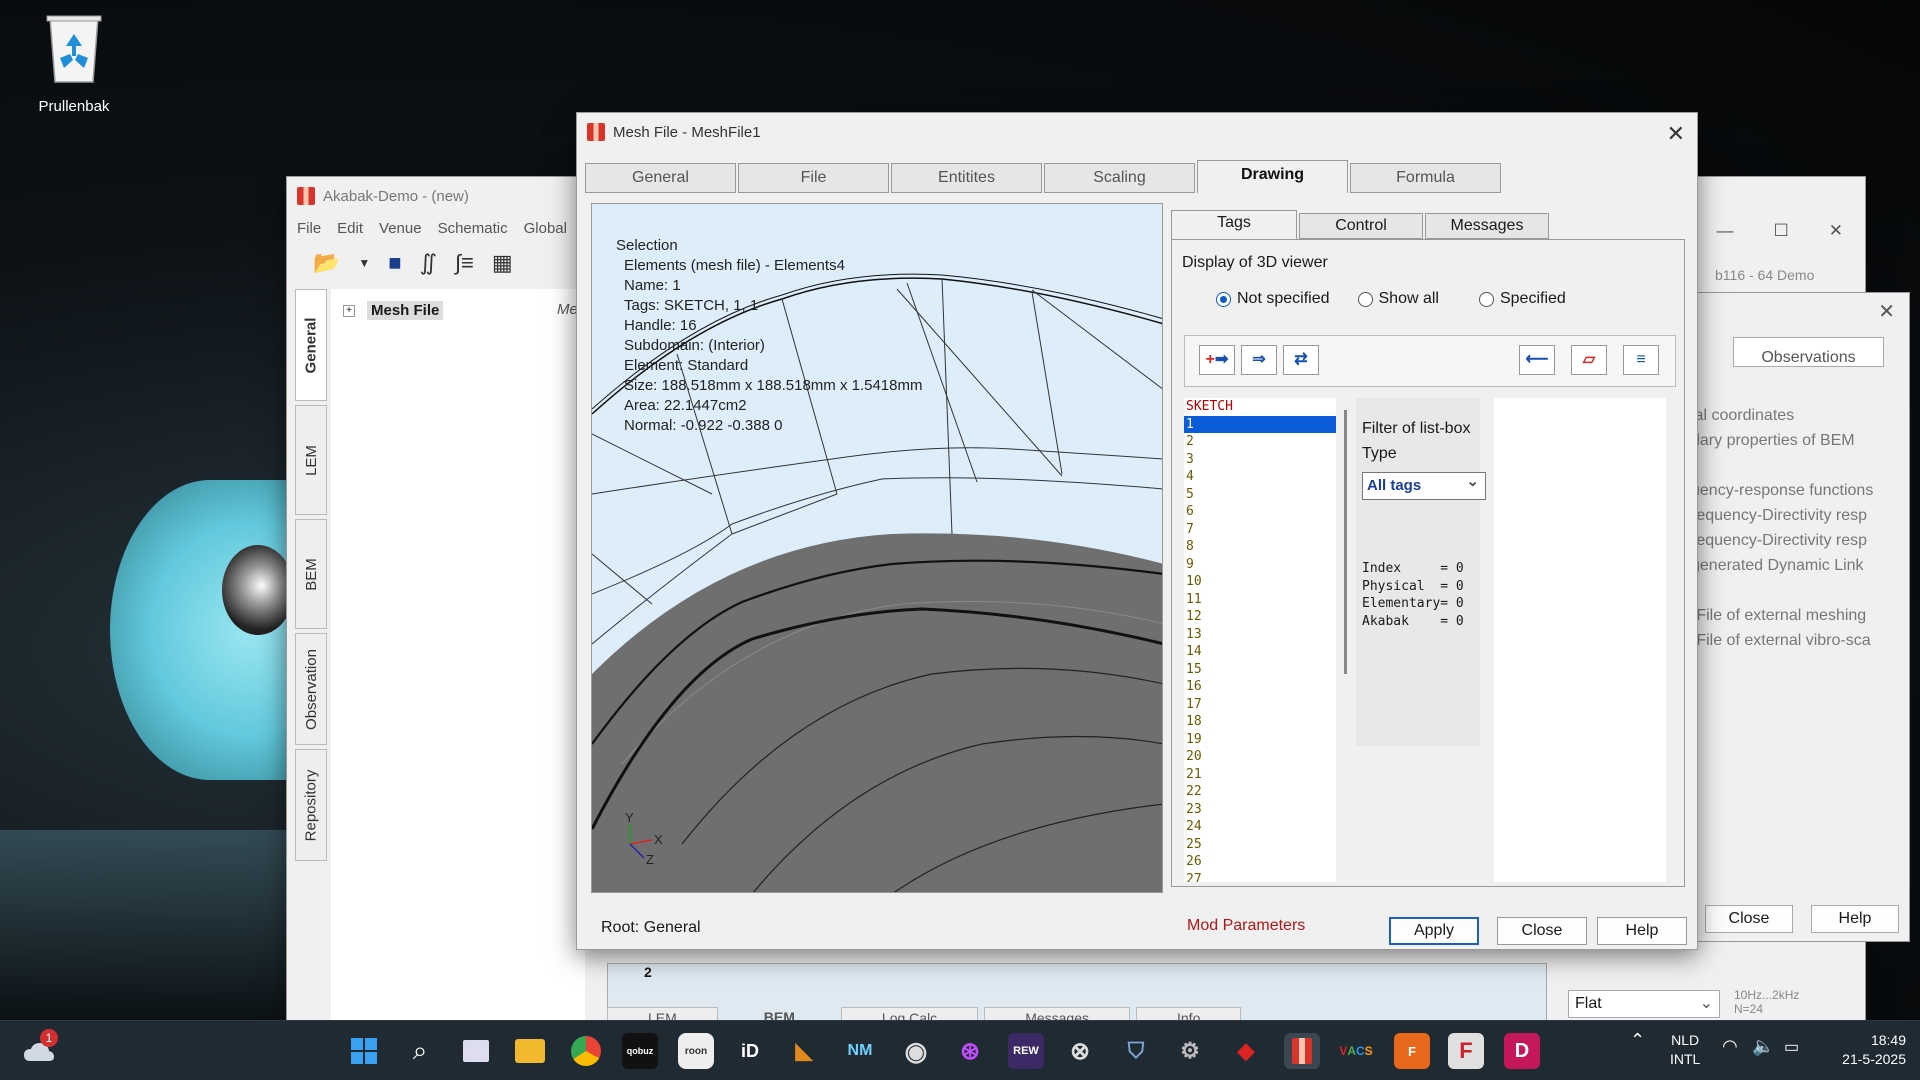 This screenshot has width=1920, height=1080. I want to click on filter-type-select: All tags, so click(1424, 484).